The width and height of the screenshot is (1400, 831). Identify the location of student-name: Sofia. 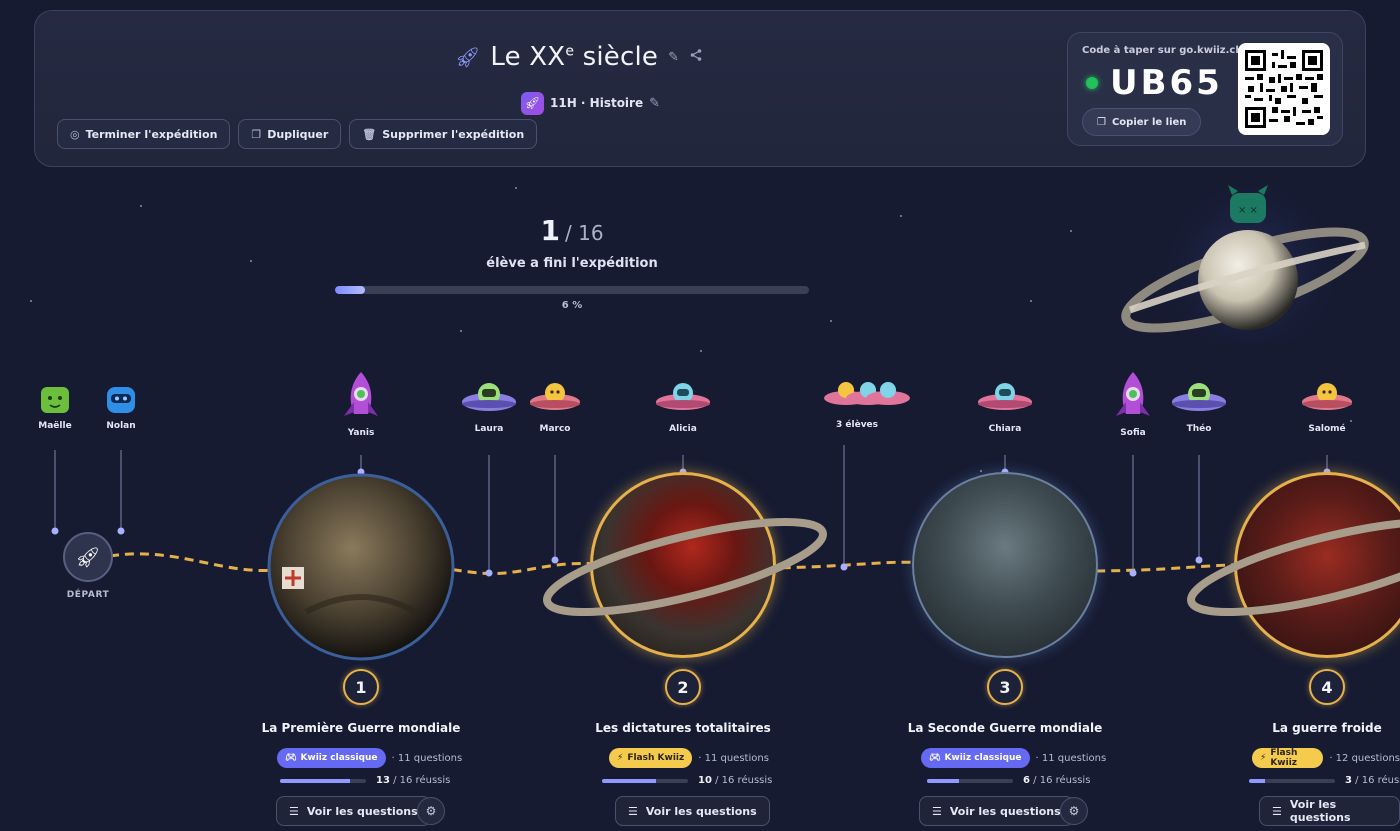
(1133, 433).